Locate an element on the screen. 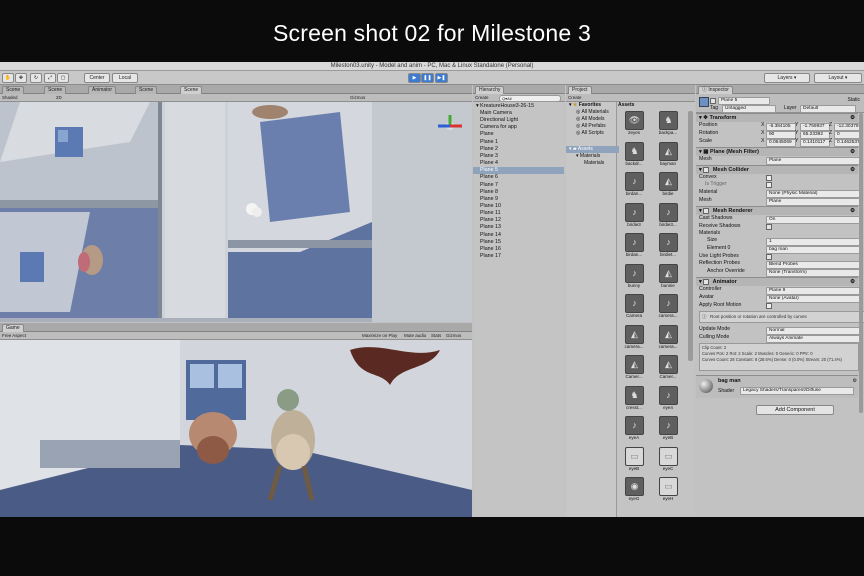 The image size is (864, 576). layout-dropdown: Layout ▾ is located at coordinates (838, 78).